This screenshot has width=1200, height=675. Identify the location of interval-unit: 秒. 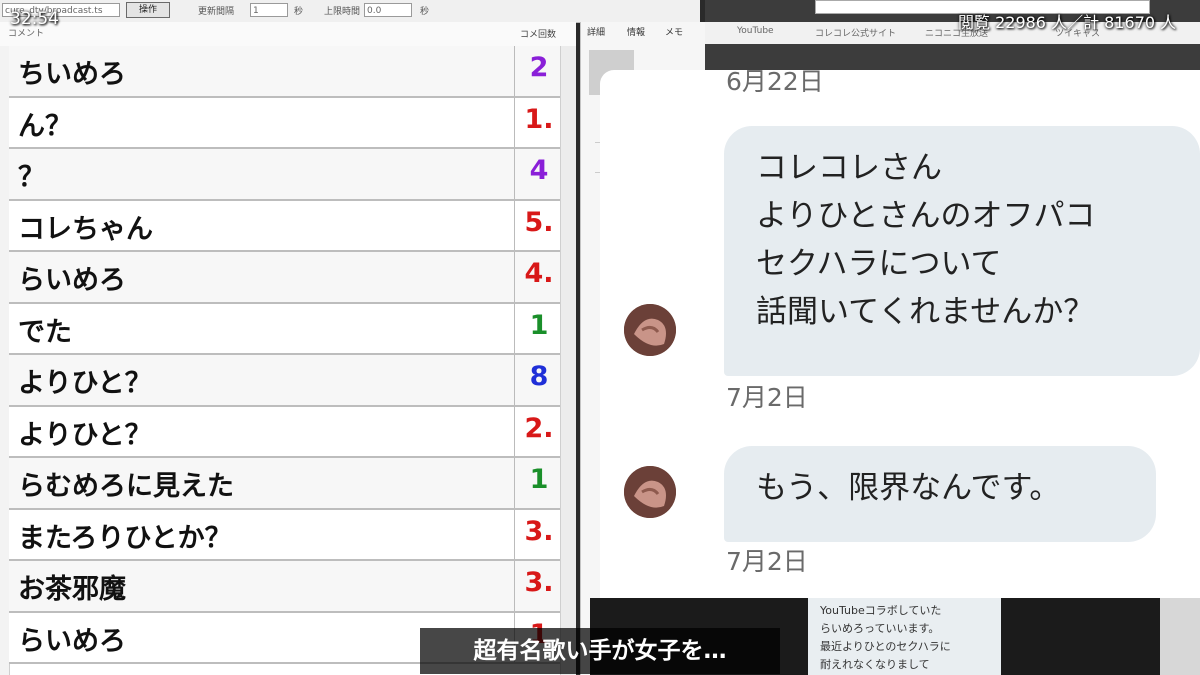
(299, 12).